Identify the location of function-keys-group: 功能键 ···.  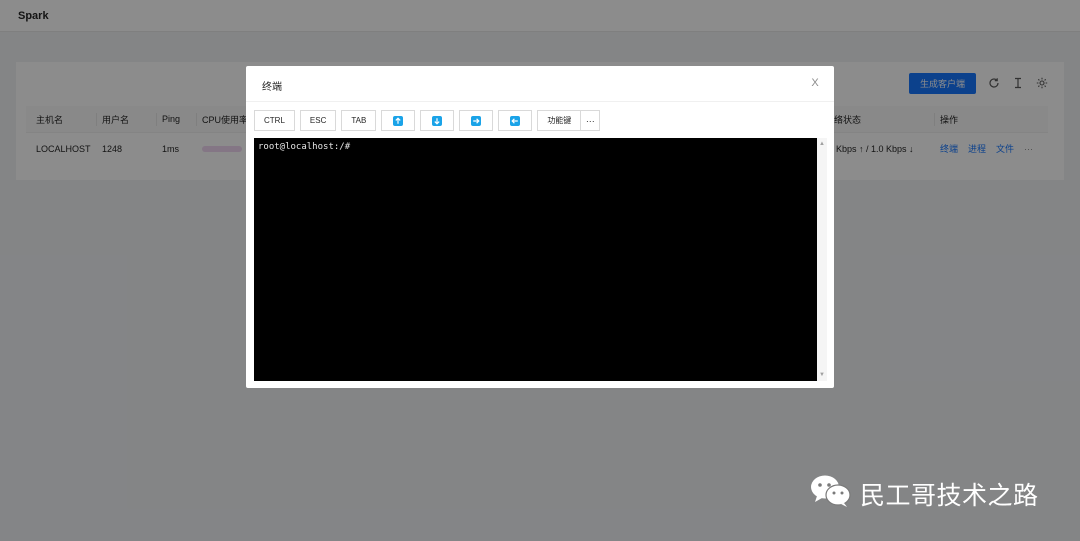
(569, 120).